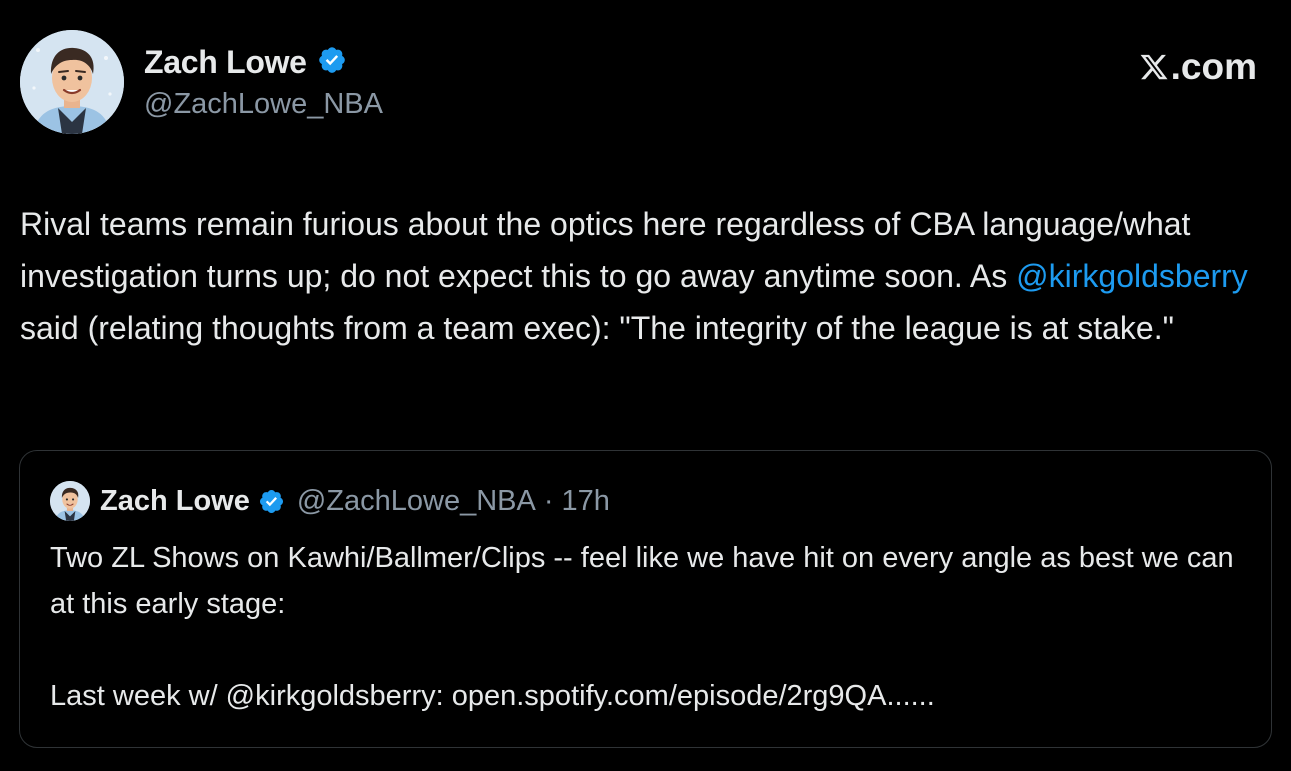  Describe the element at coordinates (586, 501) in the screenshot. I see `quoted-timestamp: 17h` at that location.